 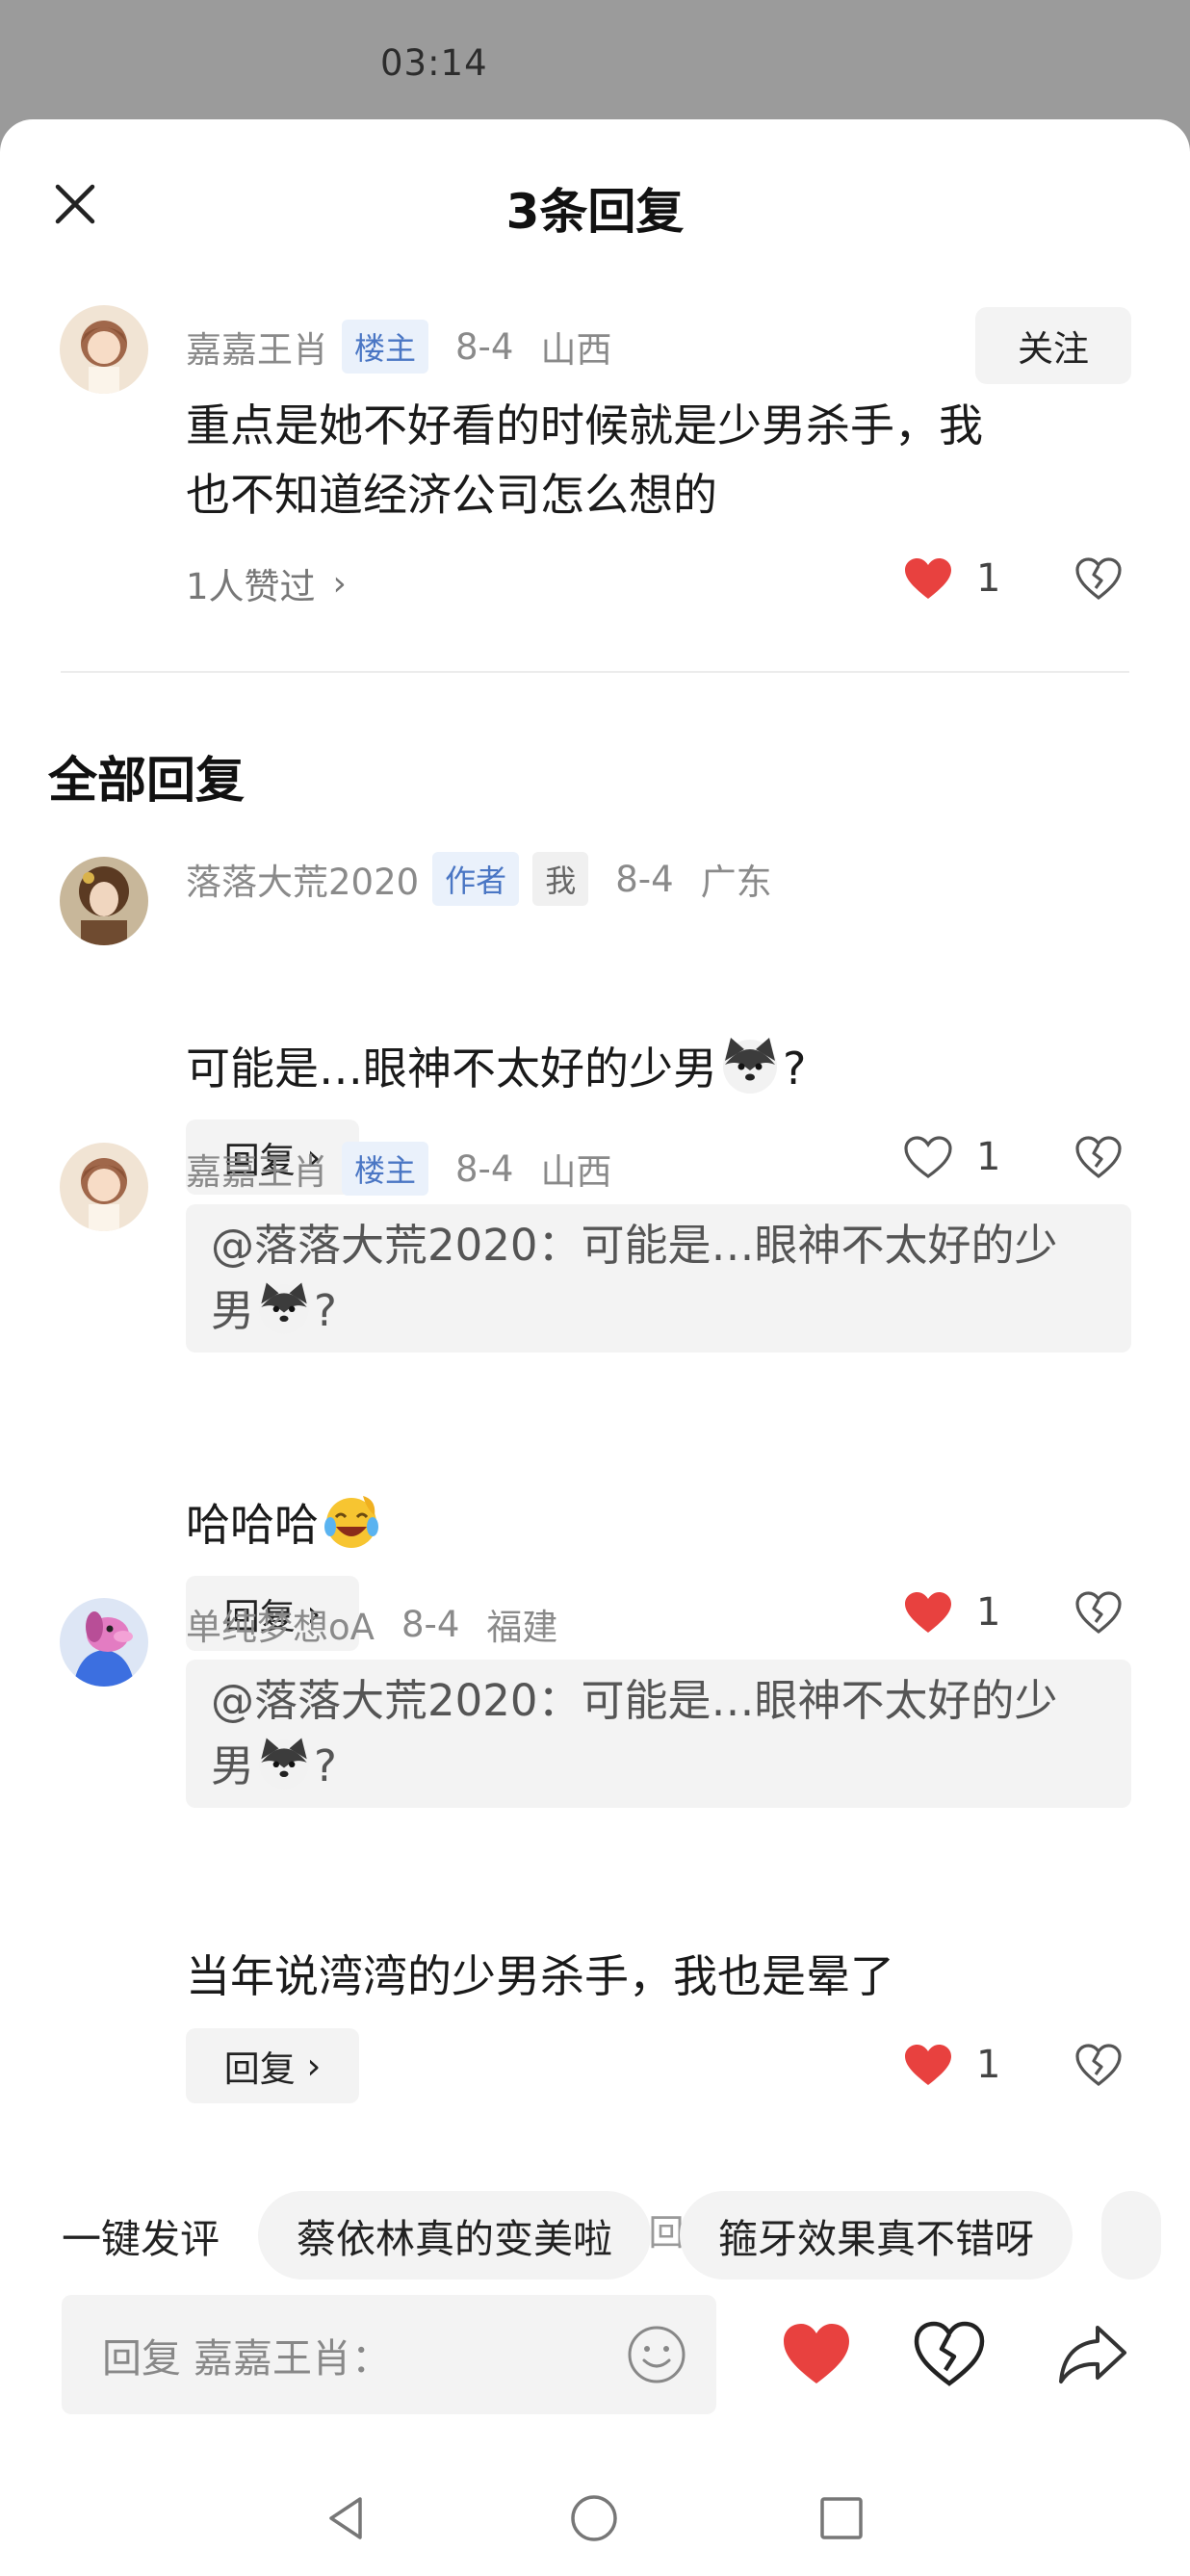 What do you see at coordinates (877, 2235) in the screenshot?
I see `quick-comment-chip: 箍牙效果真不错呀` at bounding box center [877, 2235].